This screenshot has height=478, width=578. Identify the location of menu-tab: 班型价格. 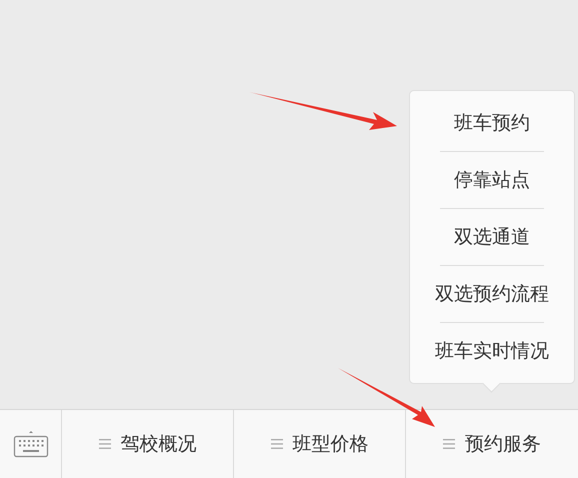
(320, 444).